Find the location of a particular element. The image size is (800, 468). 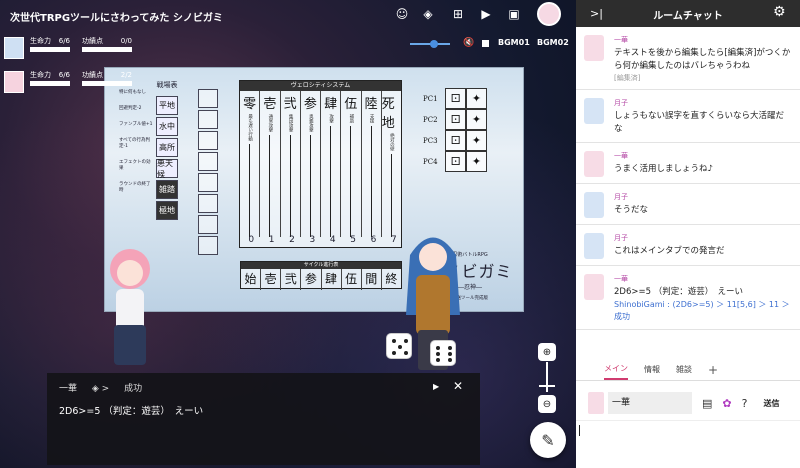

bgm-track-2: BGM02 is located at coordinates (553, 42).